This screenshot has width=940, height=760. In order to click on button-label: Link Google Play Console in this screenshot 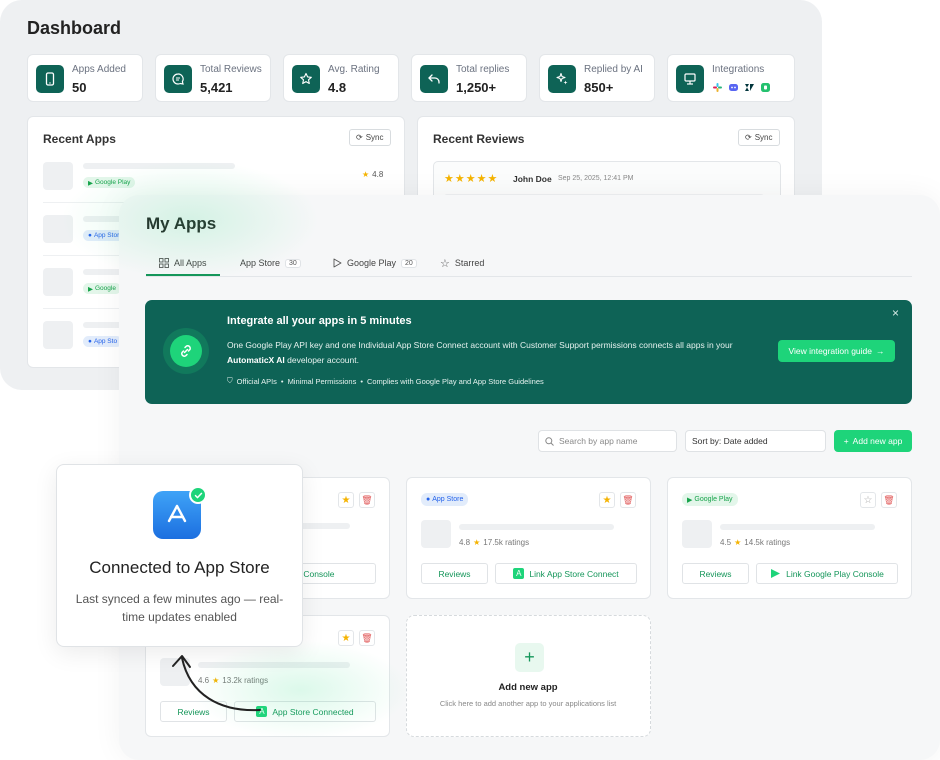, I will do `click(835, 573)`.